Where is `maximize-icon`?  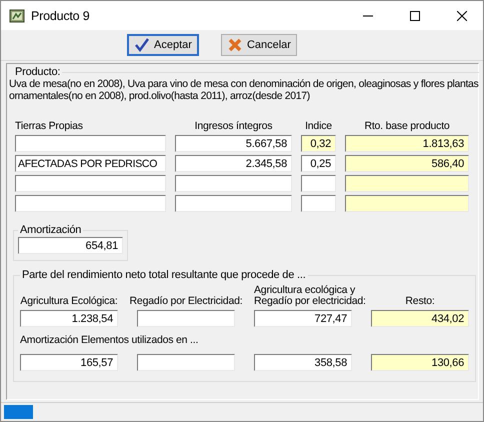 maximize-icon is located at coordinates (415, 15).